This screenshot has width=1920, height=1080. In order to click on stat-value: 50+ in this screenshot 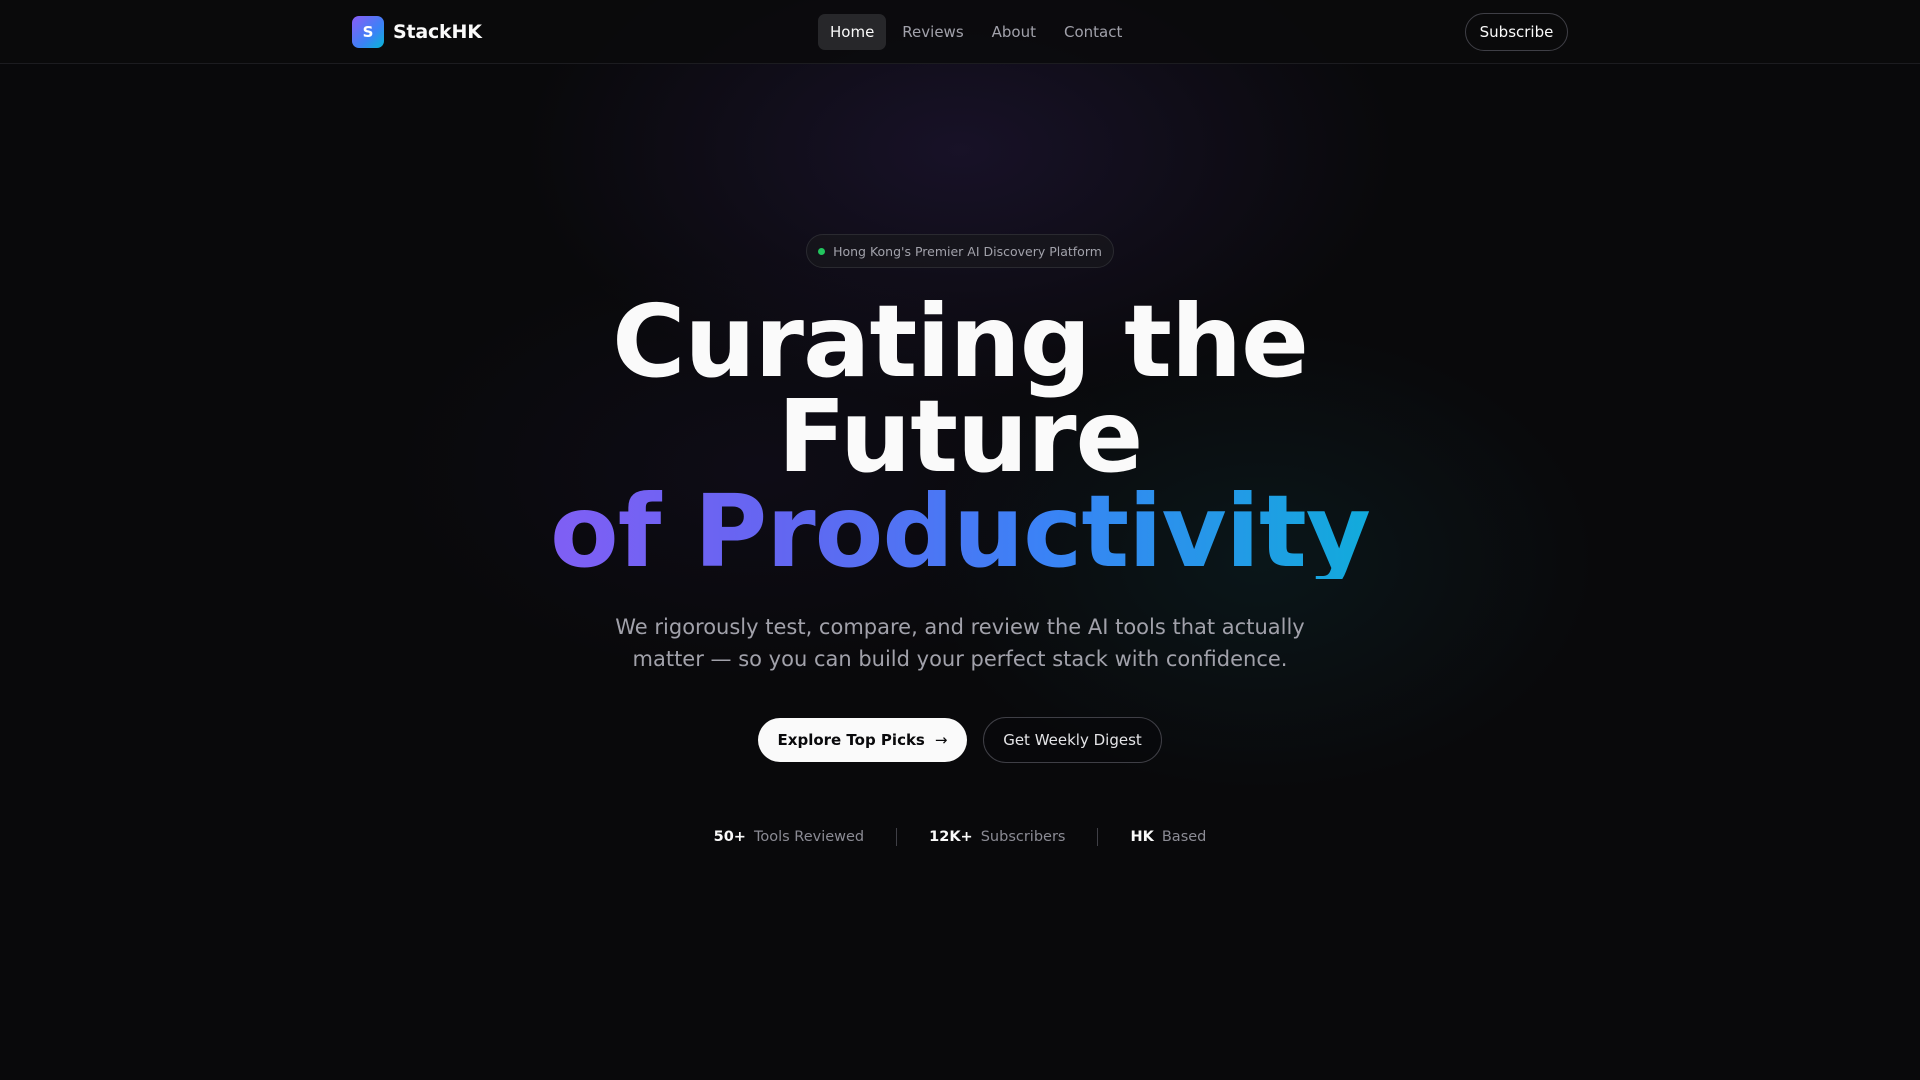, I will do `click(729, 837)`.